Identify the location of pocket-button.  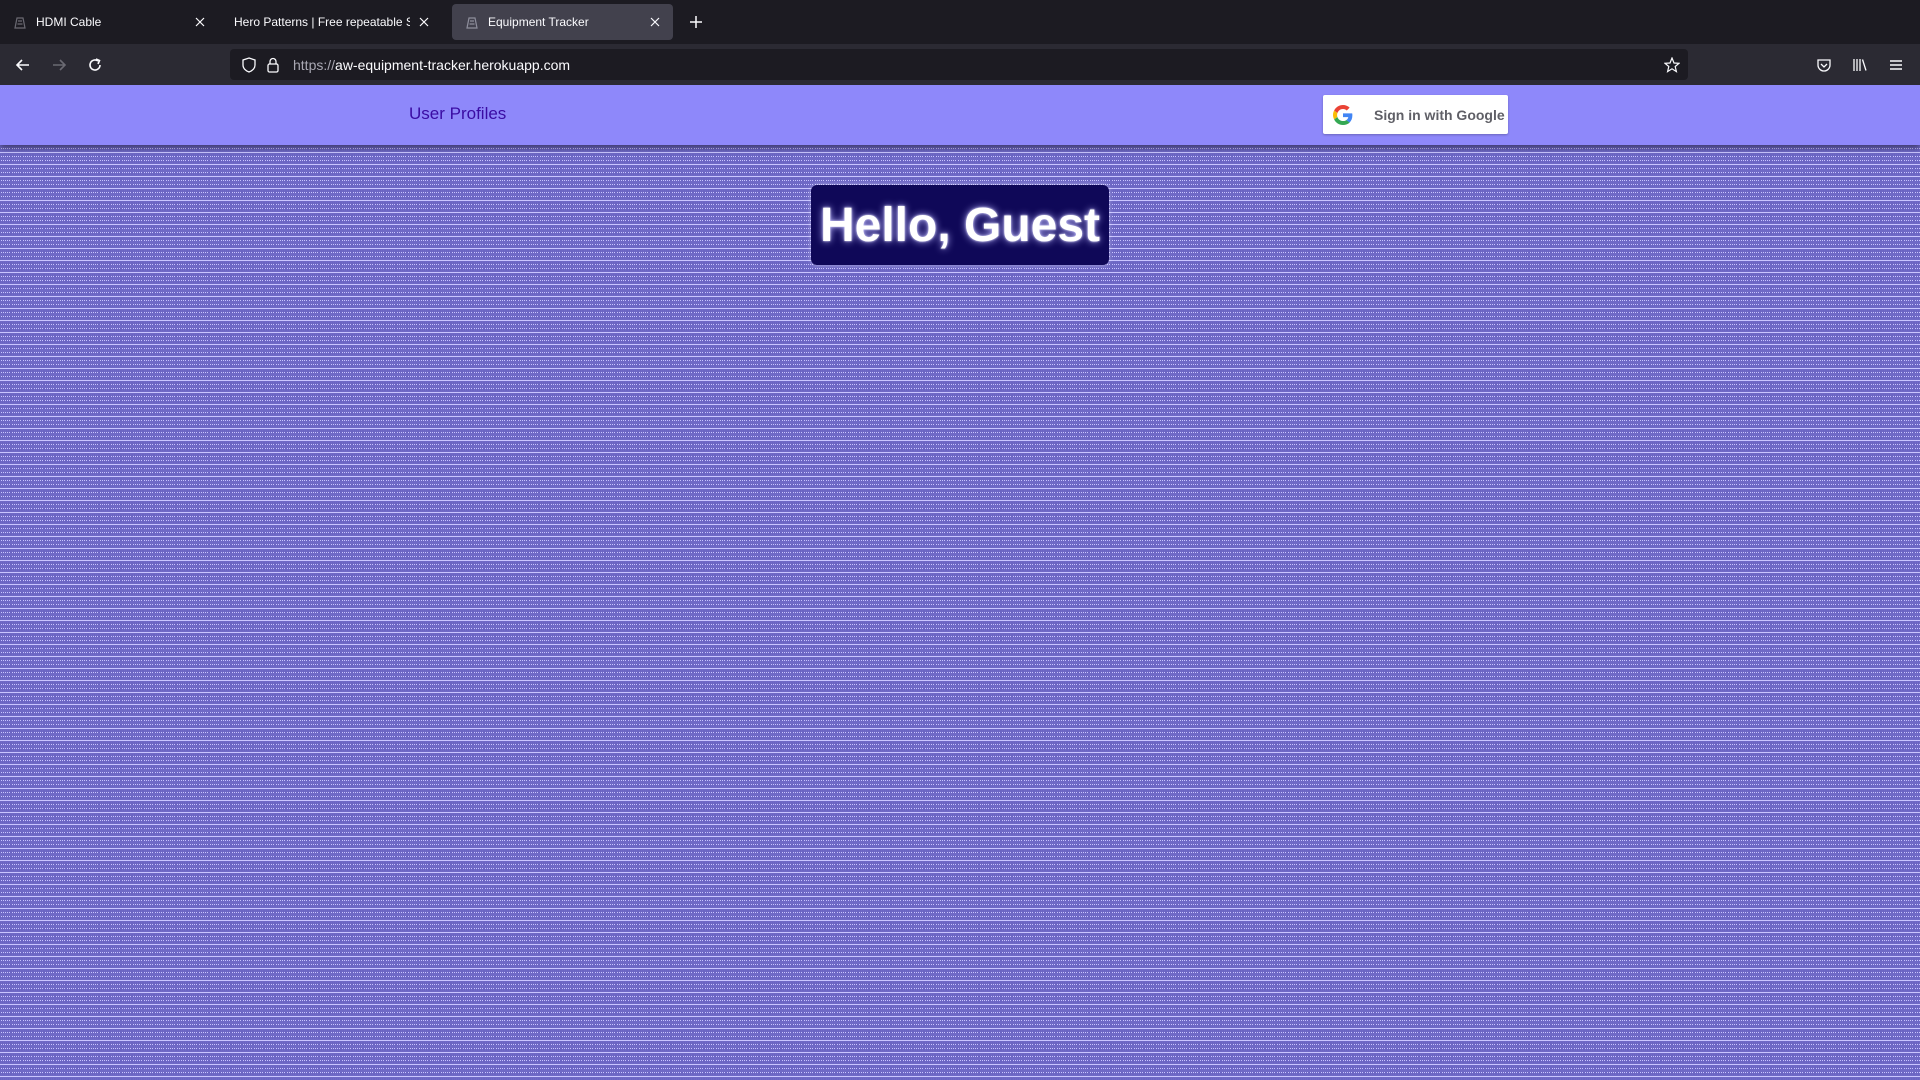
(1824, 65).